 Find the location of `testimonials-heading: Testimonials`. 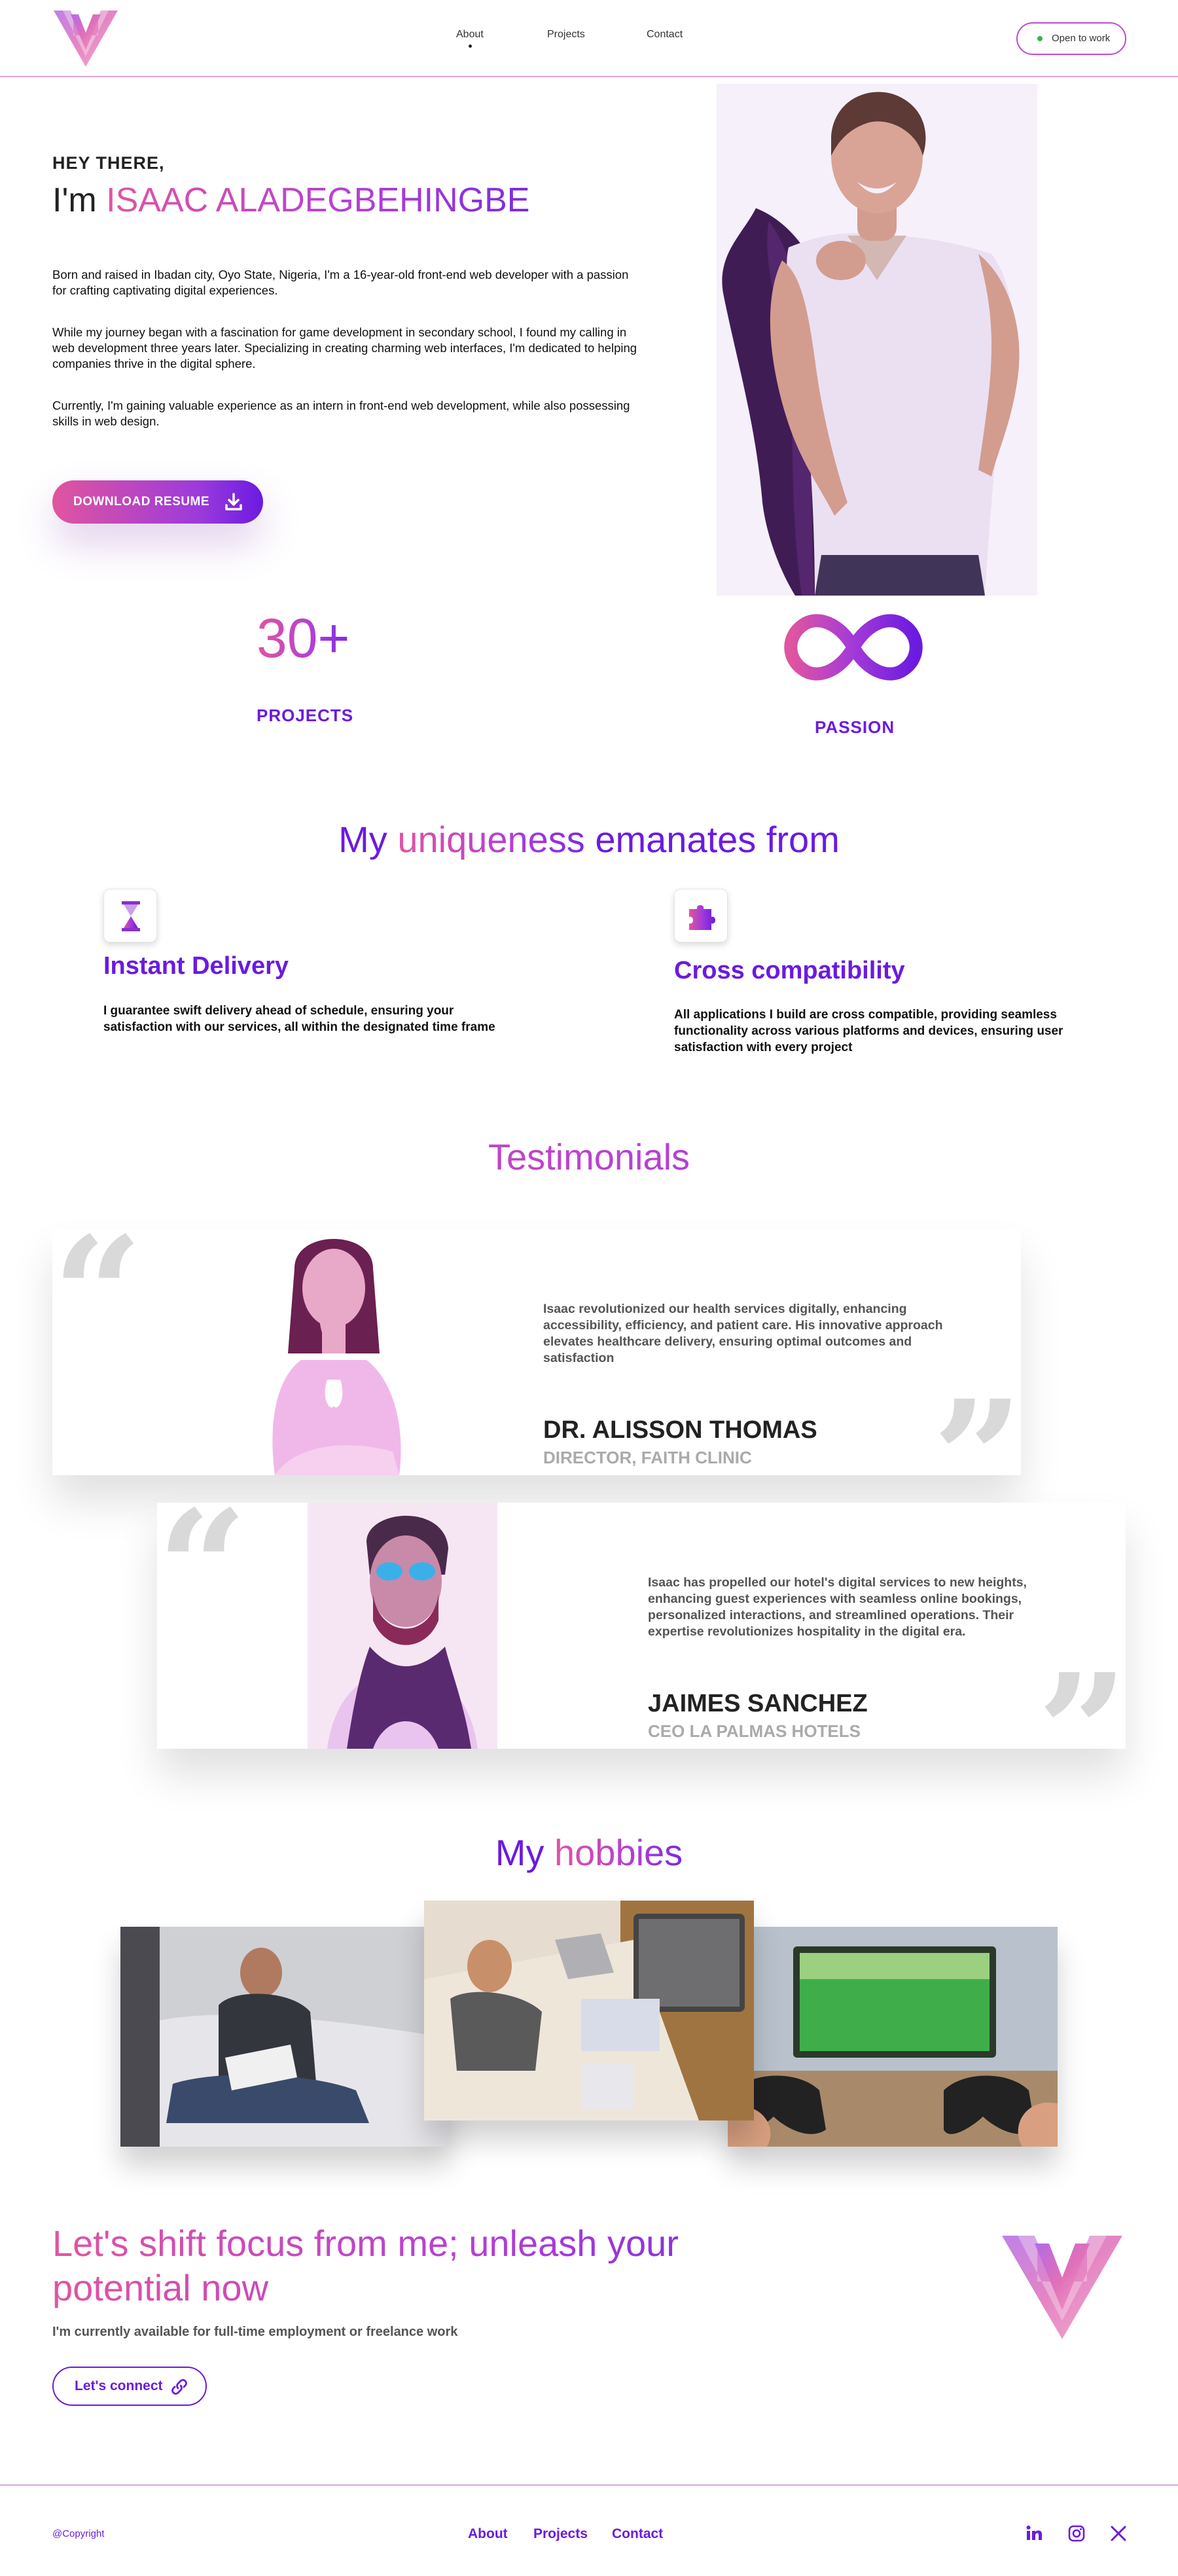

testimonials-heading: Testimonials is located at coordinates (589, 1157).